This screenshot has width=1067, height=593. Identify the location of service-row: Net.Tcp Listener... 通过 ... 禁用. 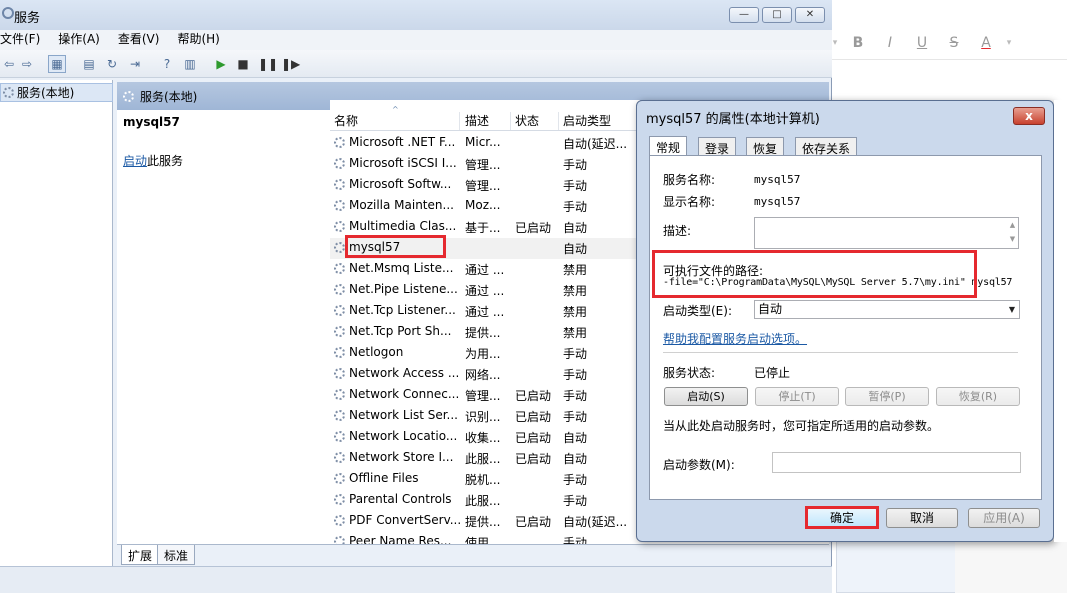
(485, 311).